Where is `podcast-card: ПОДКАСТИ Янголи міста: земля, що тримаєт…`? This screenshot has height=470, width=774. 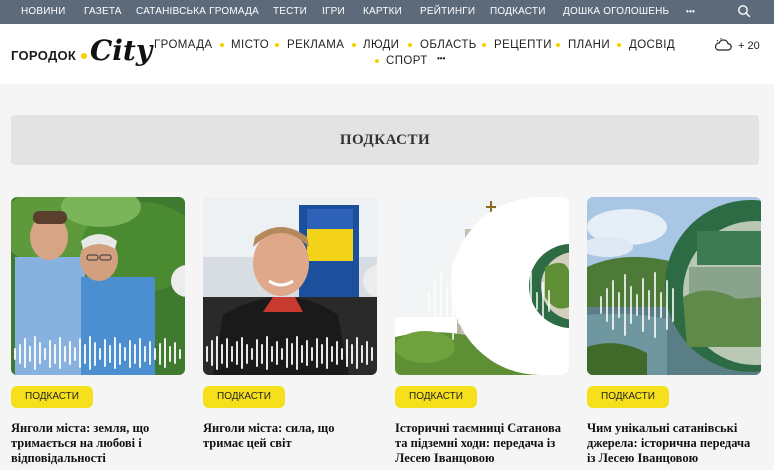 podcast-card: ПОДКАСТИ Янголи міста: земля, що тримаєт… is located at coordinates (98, 333).